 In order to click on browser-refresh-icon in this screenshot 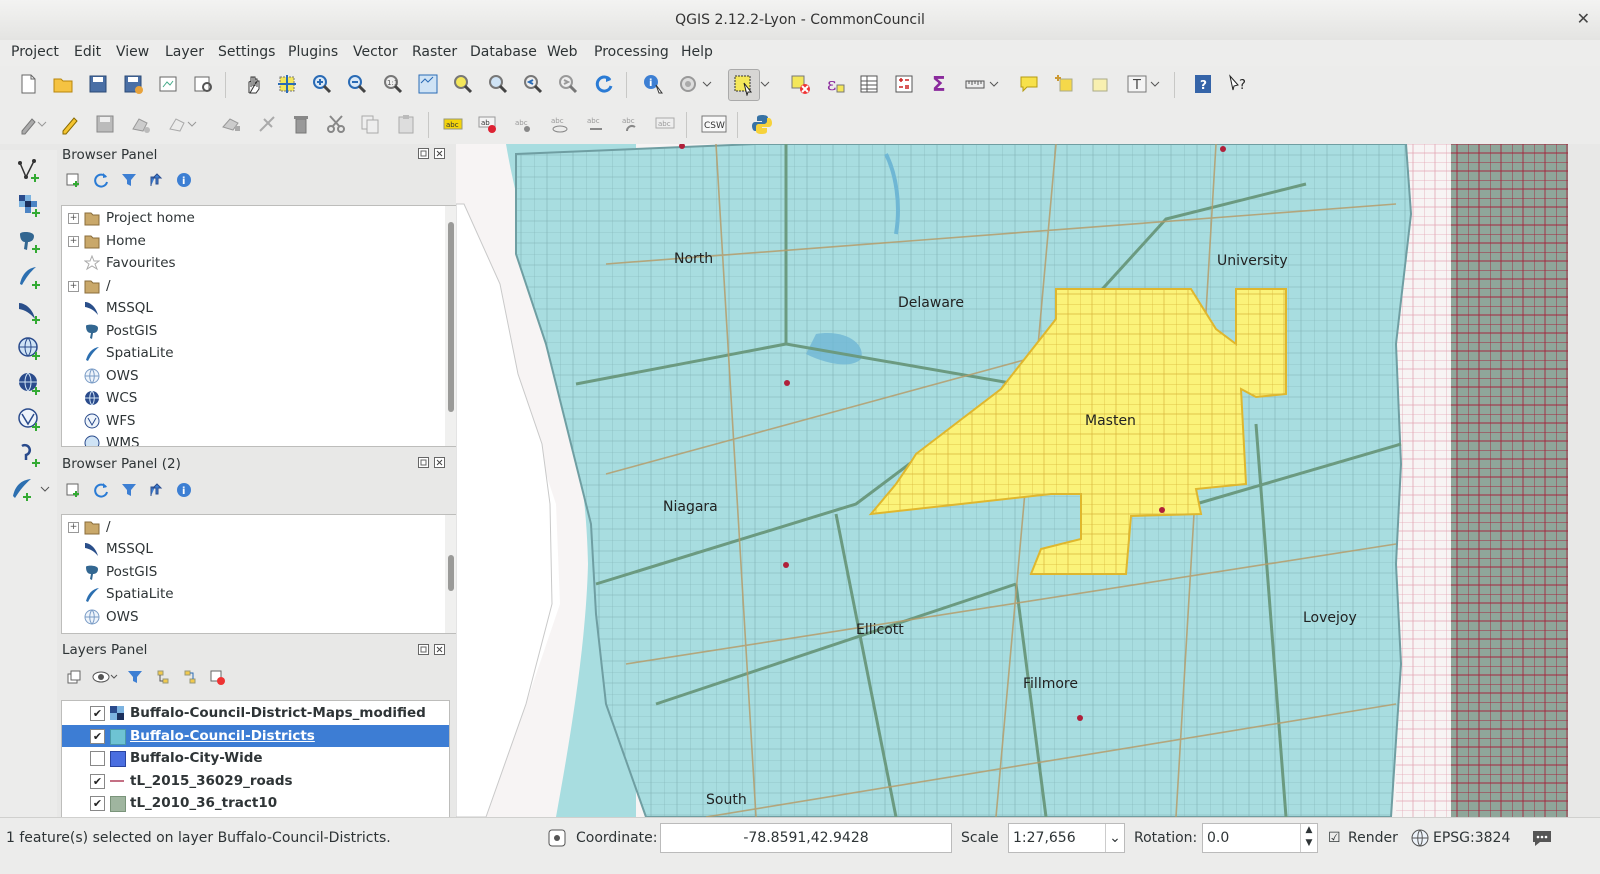, I will do `click(101, 180)`.